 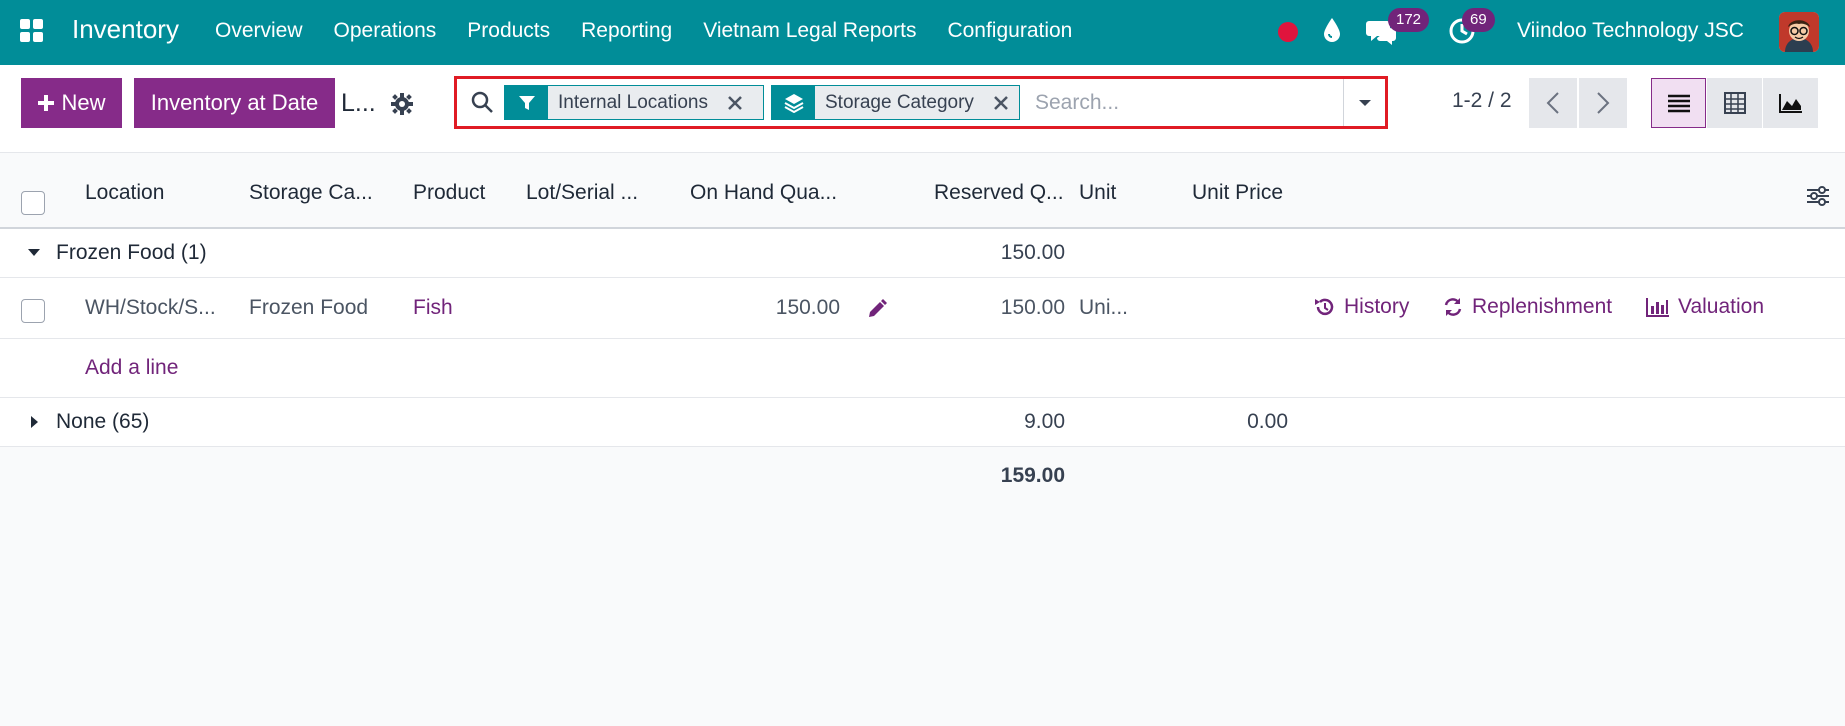 What do you see at coordinates (1630, 31) in the screenshot?
I see `company-switcher: Viindoo Technology JSC` at bounding box center [1630, 31].